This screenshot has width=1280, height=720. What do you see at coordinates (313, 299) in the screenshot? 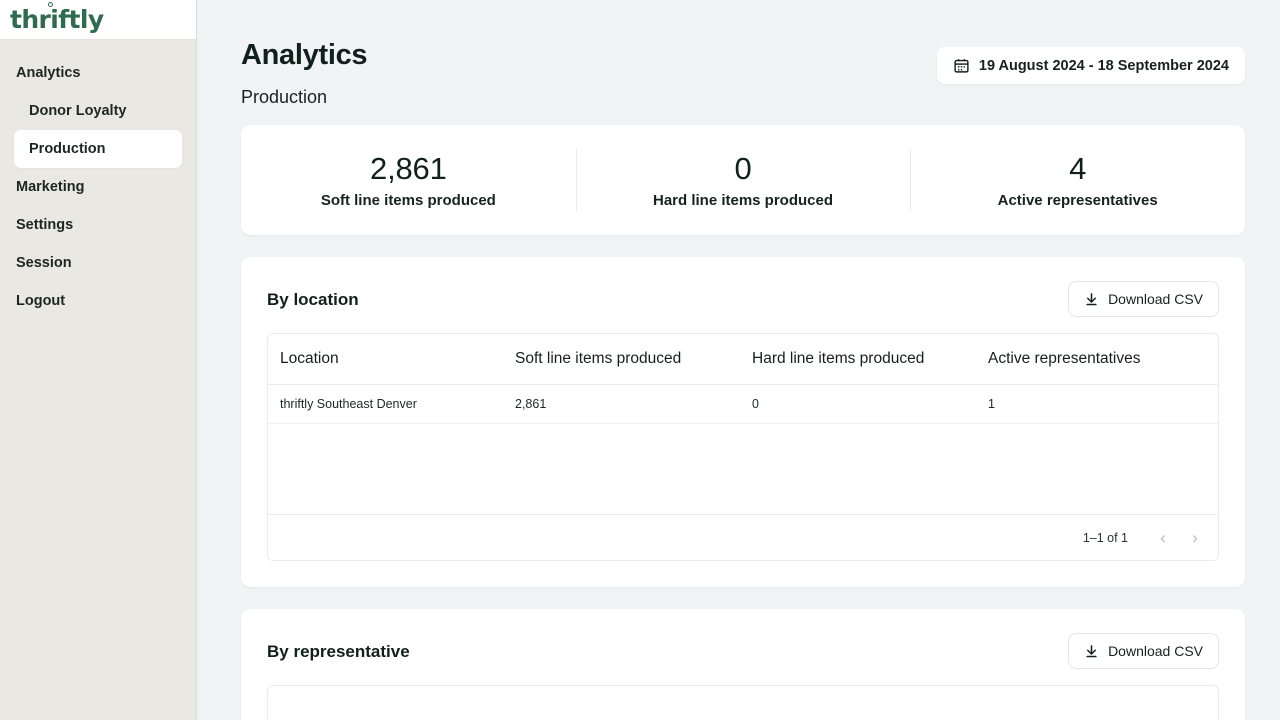
I see `by-location-title: By location` at bounding box center [313, 299].